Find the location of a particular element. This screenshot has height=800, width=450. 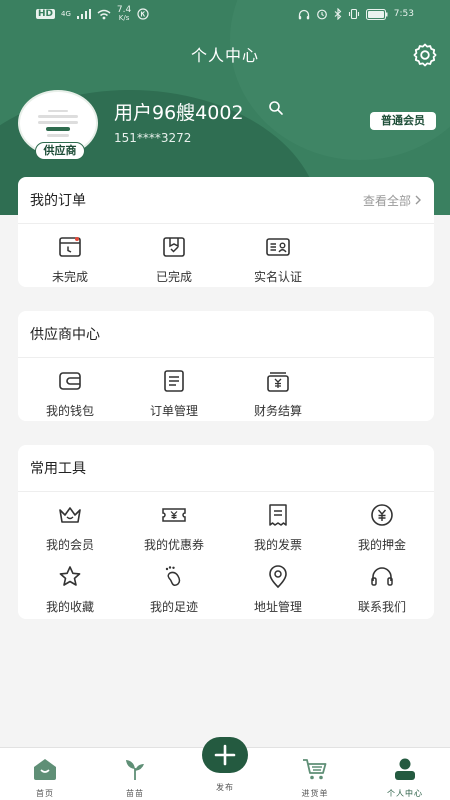

tools-item-label: 我的押金 is located at coordinates (381, 545).